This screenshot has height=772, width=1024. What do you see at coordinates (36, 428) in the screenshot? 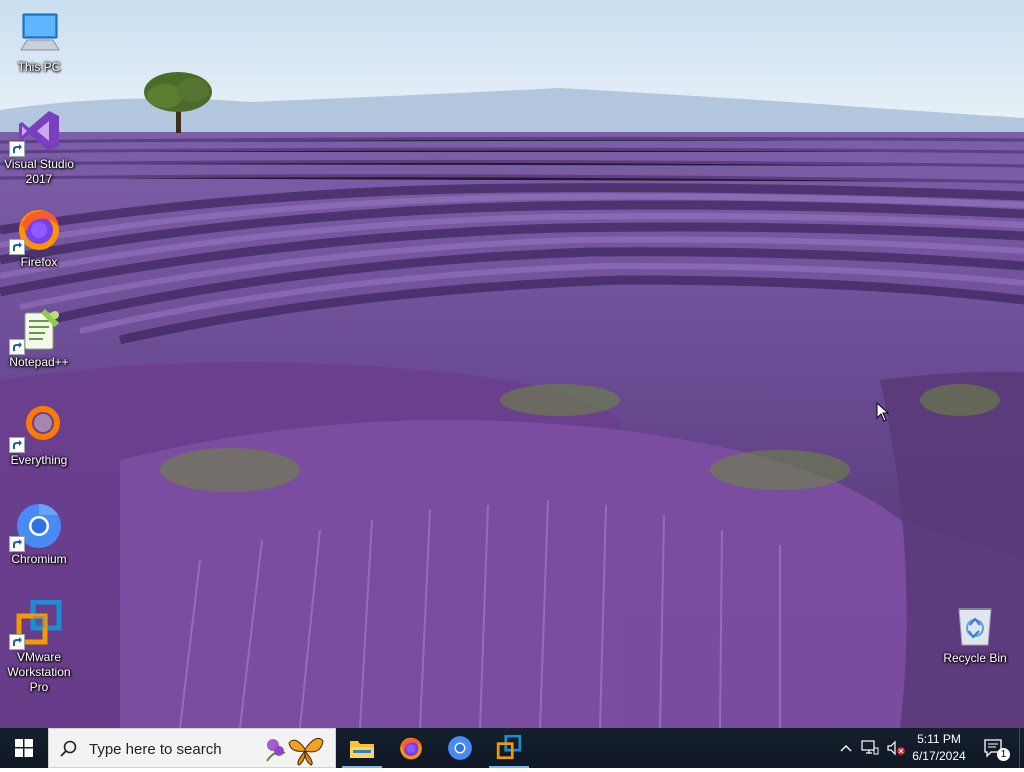
I see `everything-search-icon` at bounding box center [36, 428].